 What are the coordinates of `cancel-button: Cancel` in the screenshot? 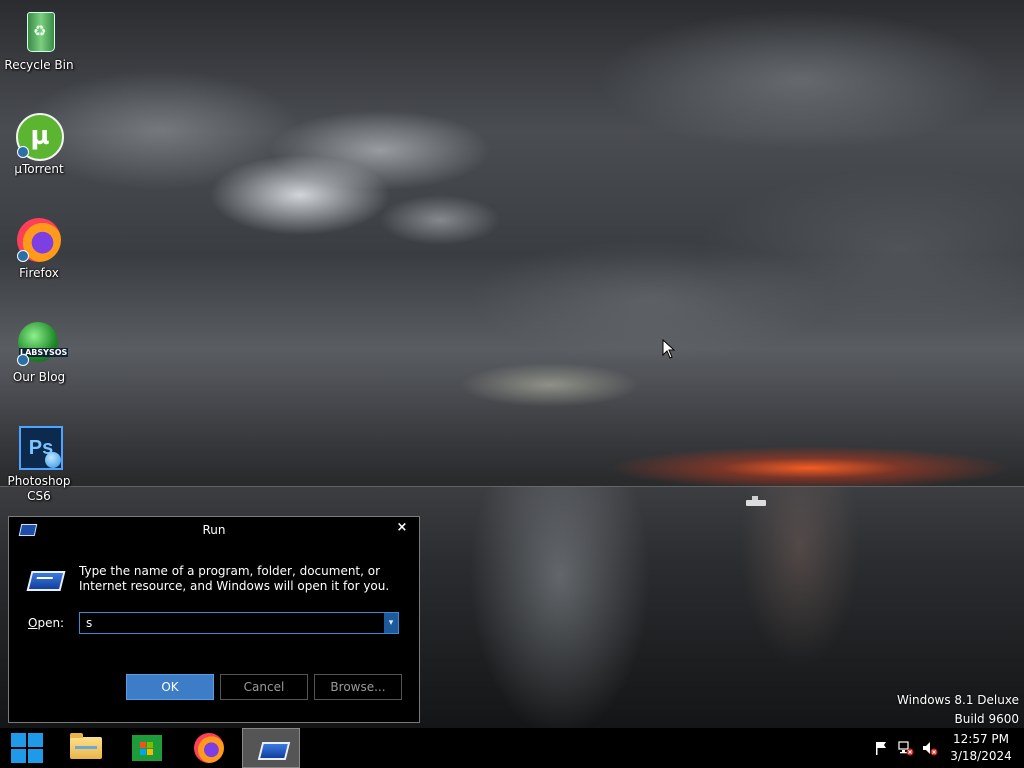 It's located at (264, 687).